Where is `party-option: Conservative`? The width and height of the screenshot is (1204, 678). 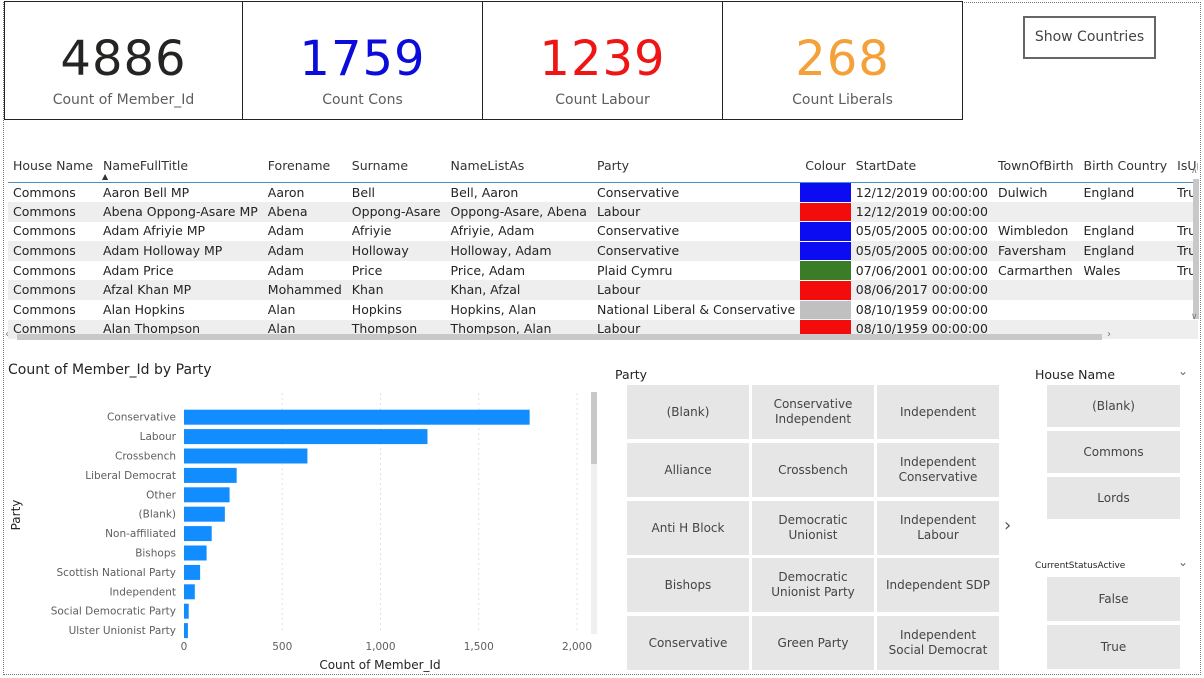 party-option: Conservative is located at coordinates (688, 643).